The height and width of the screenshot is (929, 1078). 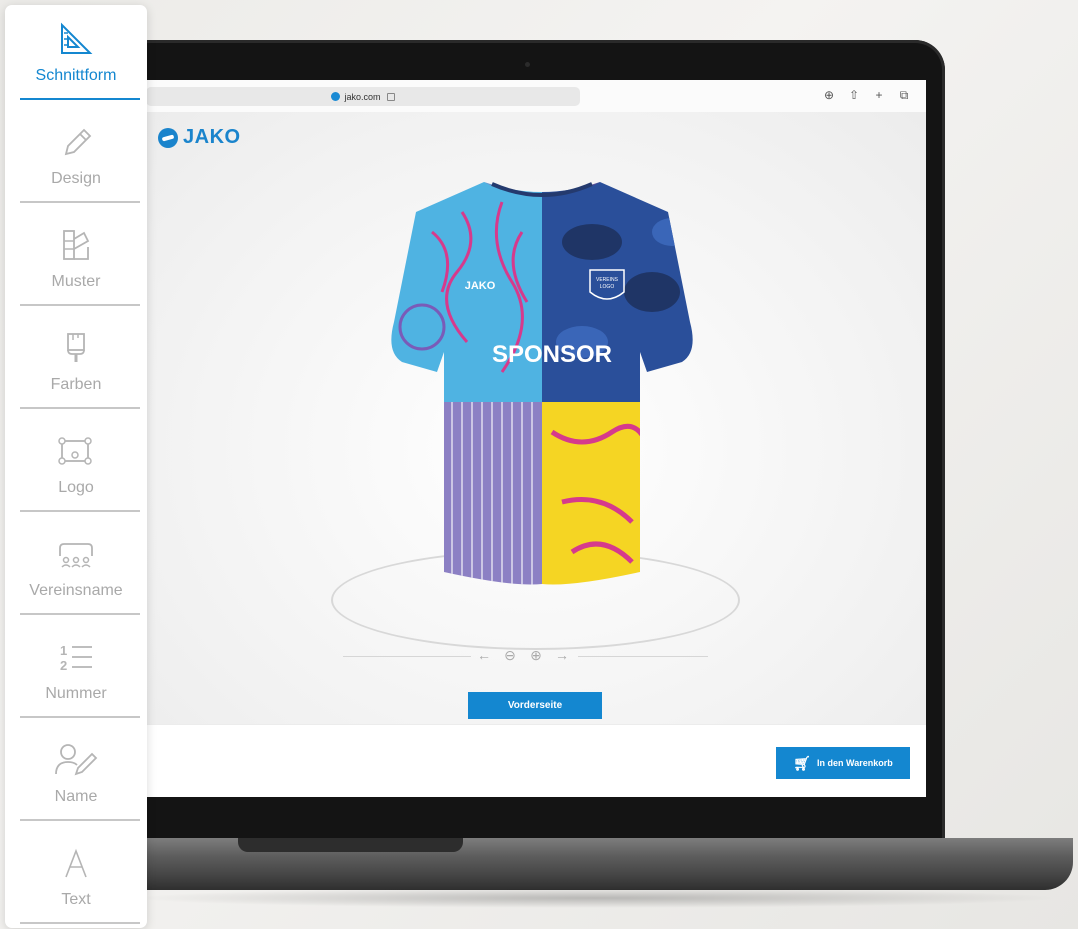 What do you see at coordinates (607, 287) in the screenshot?
I see `badge-line2: LOGO` at bounding box center [607, 287].